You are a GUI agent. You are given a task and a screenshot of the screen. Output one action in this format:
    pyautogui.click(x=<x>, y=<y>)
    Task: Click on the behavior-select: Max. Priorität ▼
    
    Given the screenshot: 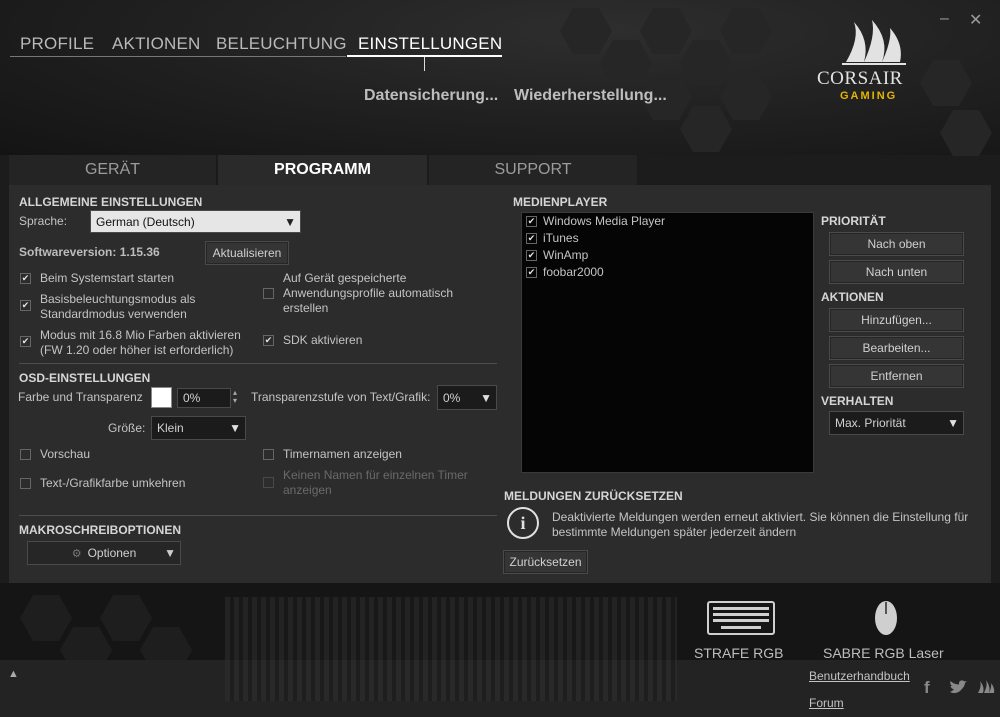 What is the action you would take?
    pyautogui.click(x=896, y=423)
    